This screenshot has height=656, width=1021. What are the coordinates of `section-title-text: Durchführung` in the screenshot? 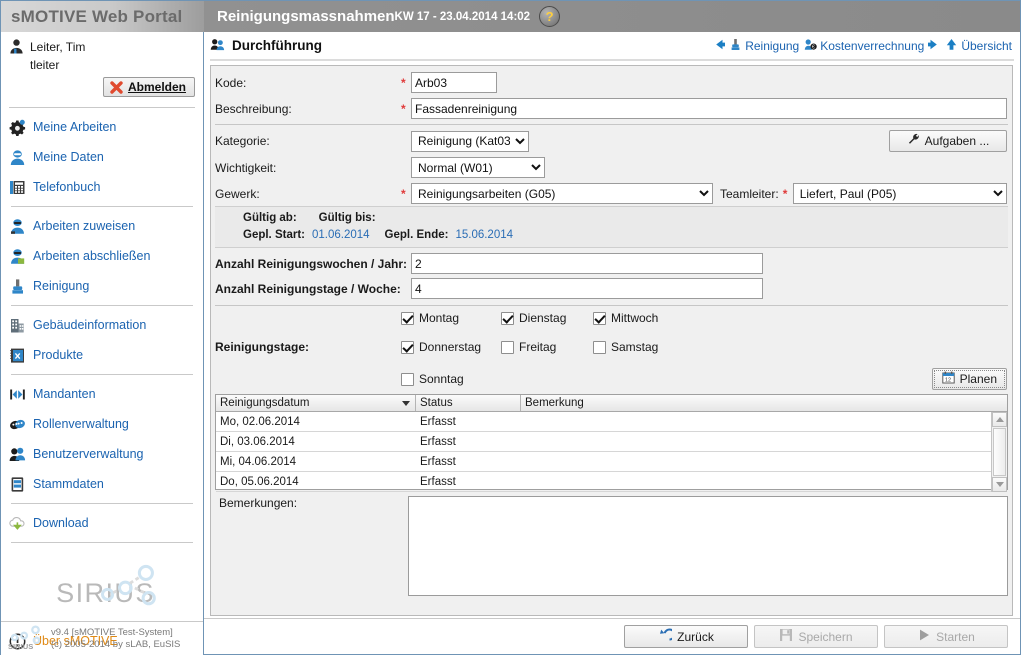 It's located at (277, 45).